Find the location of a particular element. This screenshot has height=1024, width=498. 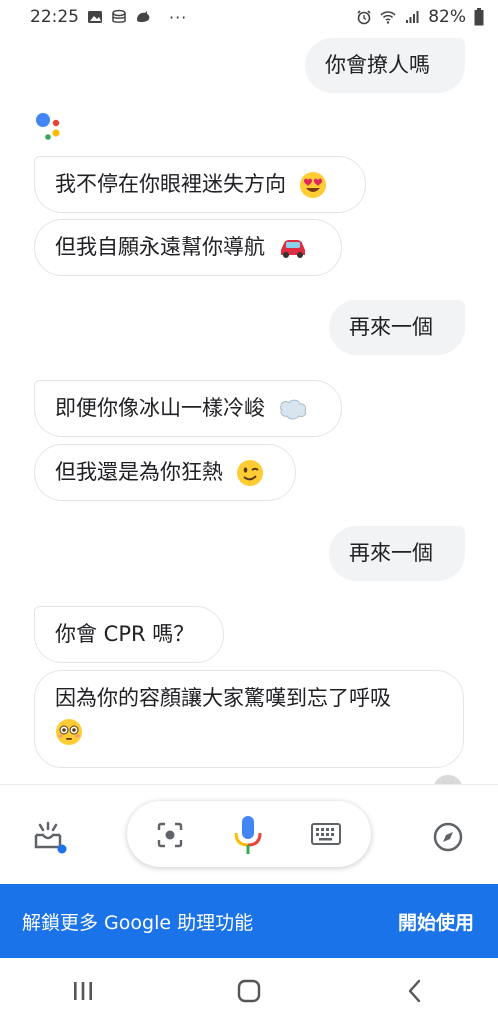

assistant-message: 你會 CPR 嗎？ is located at coordinates (129, 634).